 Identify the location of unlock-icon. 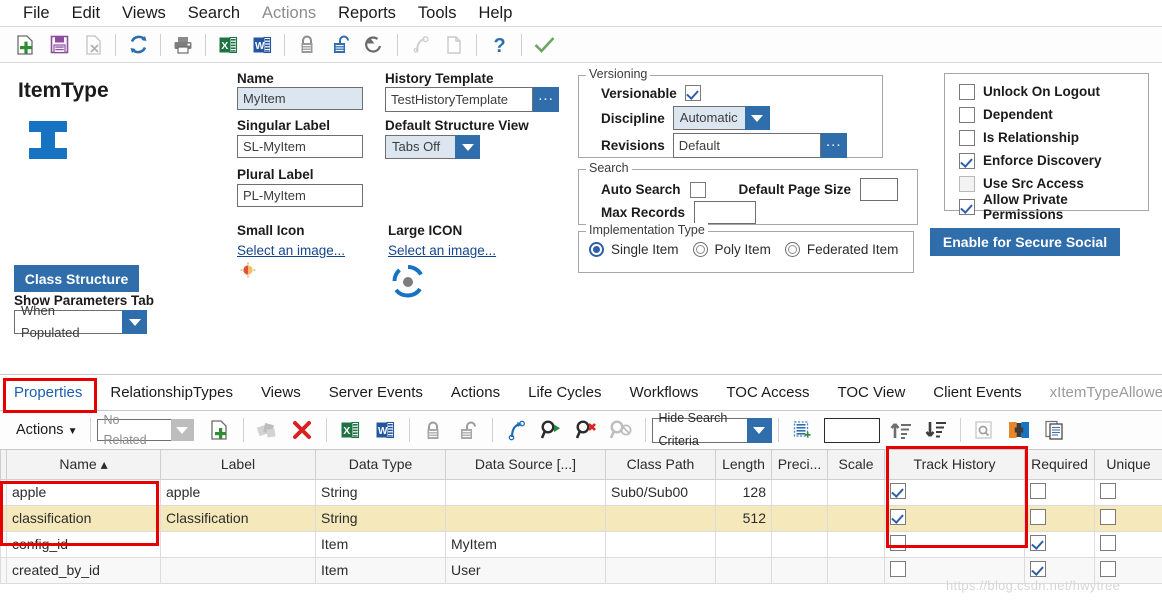
(341, 45).